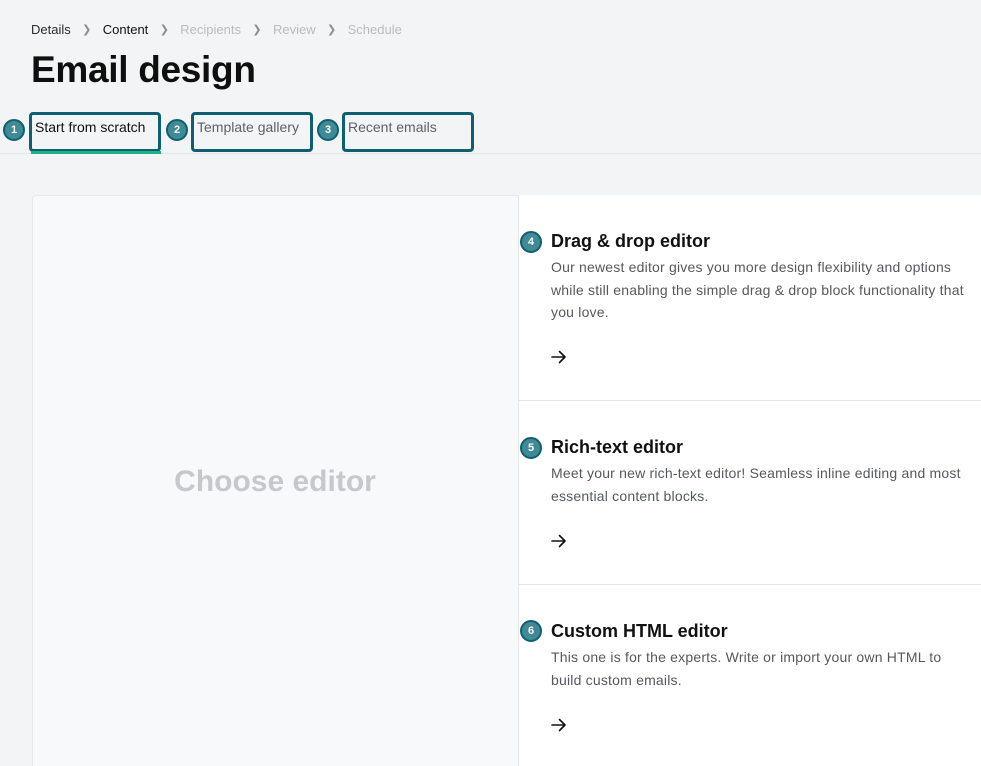 The height and width of the screenshot is (766, 981). What do you see at coordinates (14, 130) in the screenshot?
I see `annotation-badge: 1` at bounding box center [14, 130].